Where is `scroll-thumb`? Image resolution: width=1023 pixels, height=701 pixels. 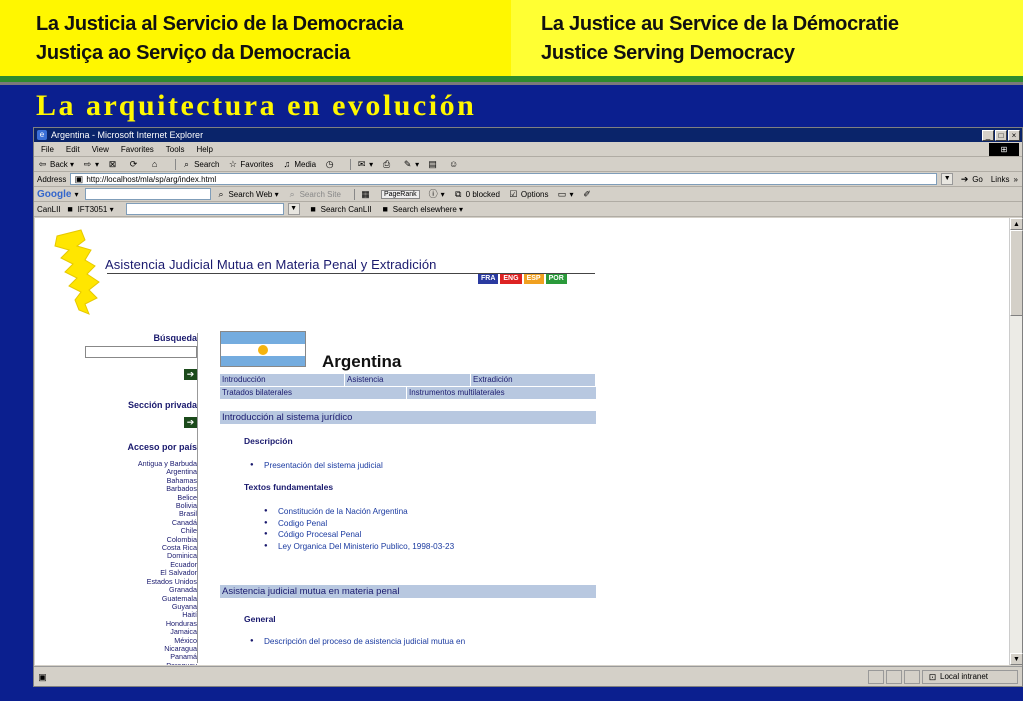 scroll-thumb is located at coordinates (1016, 273).